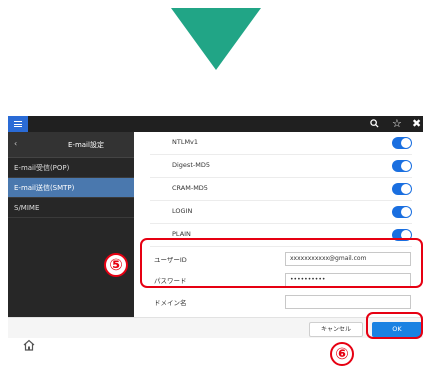  Describe the element at coordinates (416, 124) in the screenshot. I see `close-icon: ✖` at that location.